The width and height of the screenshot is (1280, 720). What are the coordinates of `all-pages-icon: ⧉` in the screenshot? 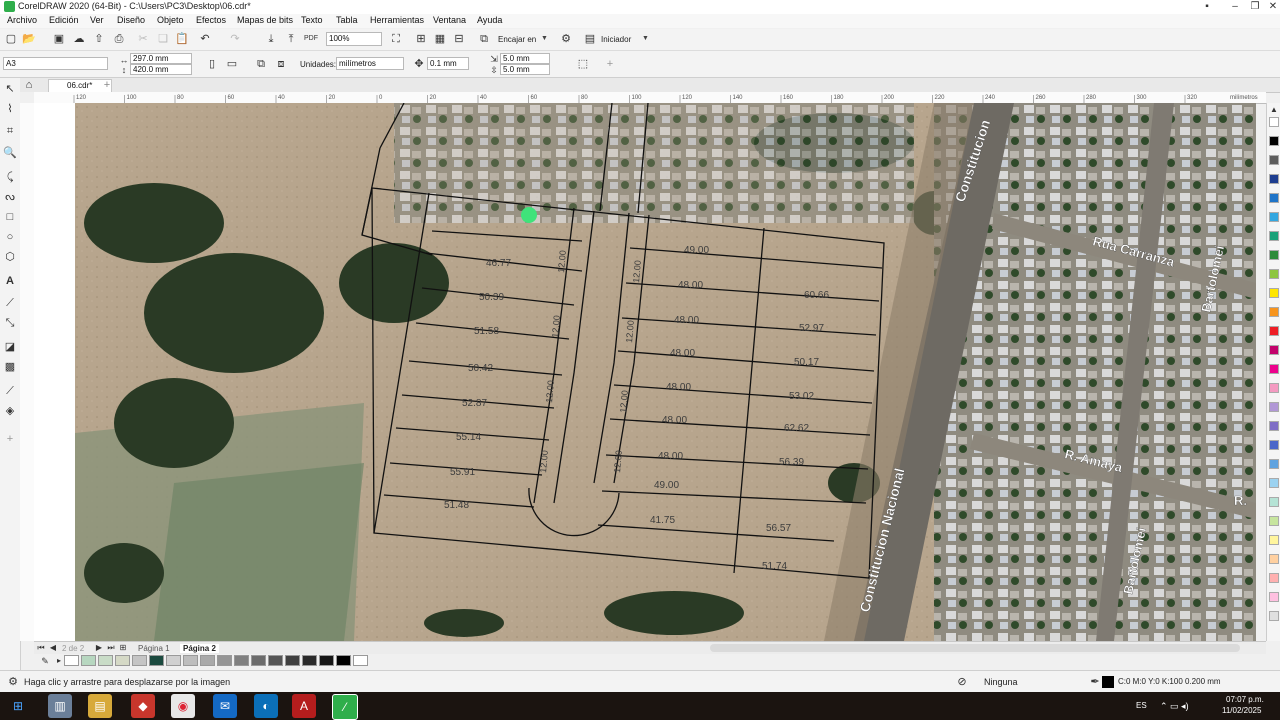 It's located at (261, 64).